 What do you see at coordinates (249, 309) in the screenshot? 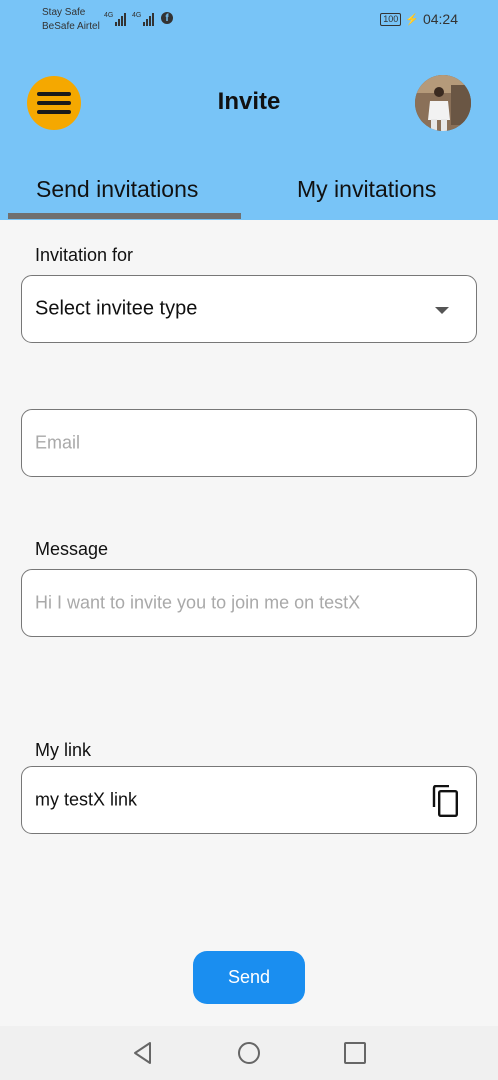
I see `invitee-type-select: Select invitee type` at bounding box center [249, 309].